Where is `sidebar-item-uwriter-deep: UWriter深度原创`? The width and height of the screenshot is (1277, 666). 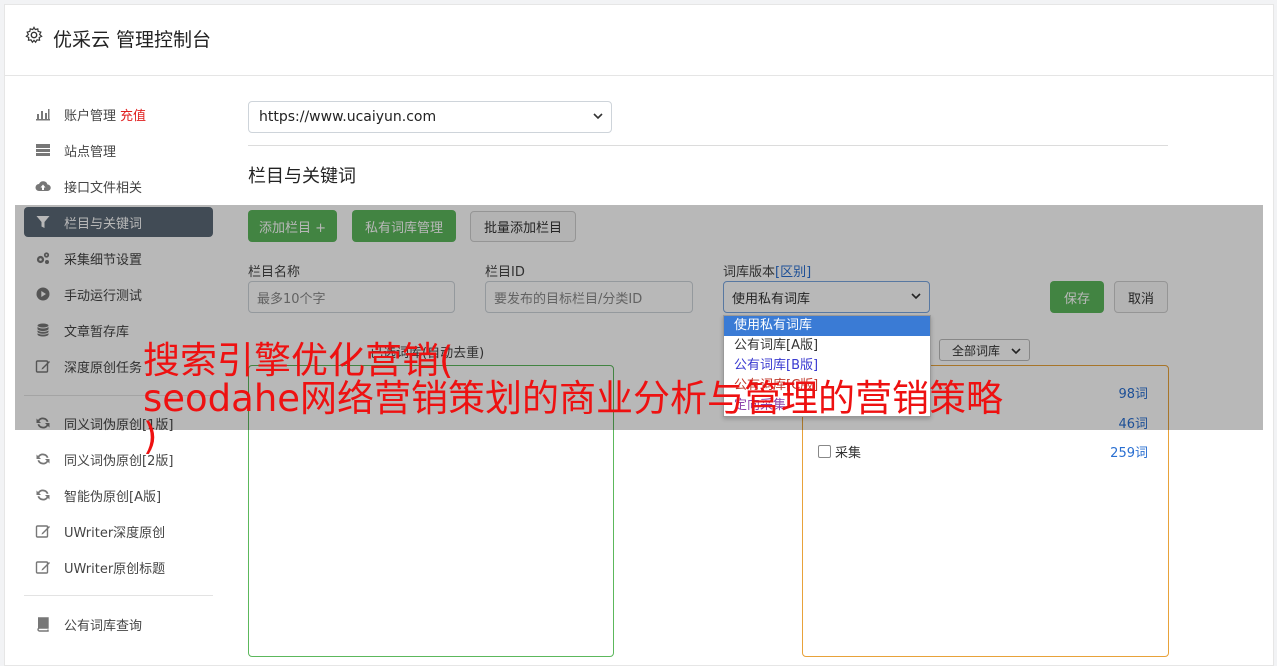
sidebar-item-uwriter-deep: UWriter深度原创 is located at coordinates (118, 531).